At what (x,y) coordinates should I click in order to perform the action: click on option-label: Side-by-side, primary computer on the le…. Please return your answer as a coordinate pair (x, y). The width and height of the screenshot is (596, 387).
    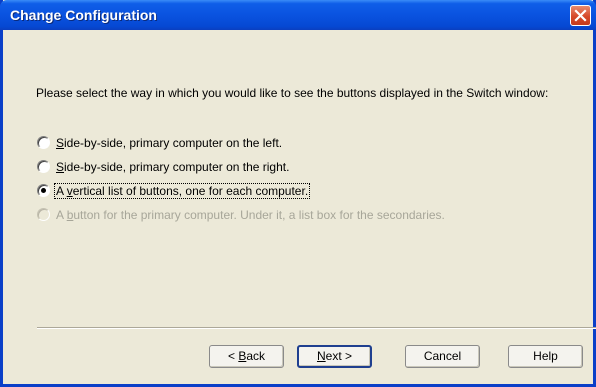
    Looking at the image, I should click on (169, 143).